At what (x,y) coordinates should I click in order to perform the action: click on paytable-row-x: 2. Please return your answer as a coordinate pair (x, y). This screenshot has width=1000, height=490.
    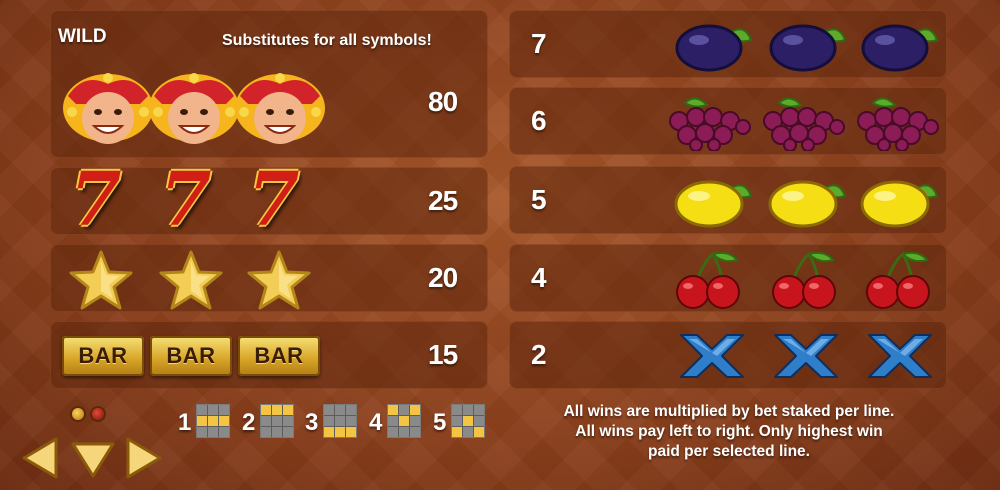
    Looking at the image, I should click on (728, 355).